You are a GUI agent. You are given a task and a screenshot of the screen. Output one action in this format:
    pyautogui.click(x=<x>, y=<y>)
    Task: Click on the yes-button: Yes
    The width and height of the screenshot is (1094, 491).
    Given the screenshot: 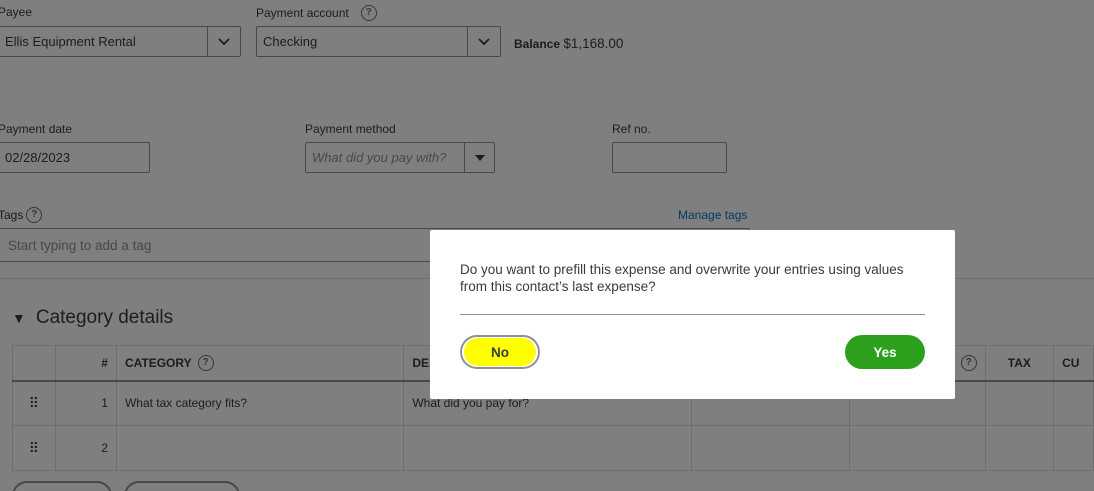 What is the action you would take?
    pyautogui.click(x=885, y=352)
    